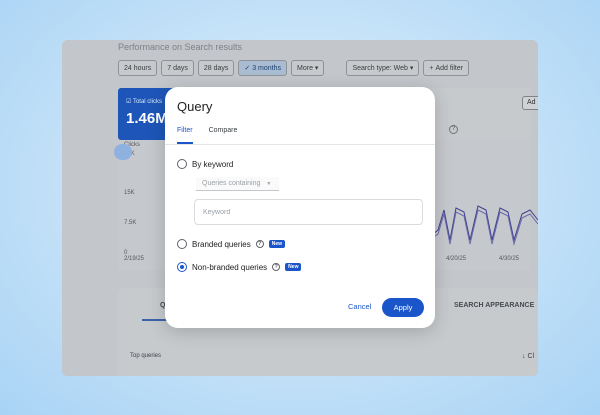 The image size is (600, 415). I want to click on radio-non-branded, so click(182, 267).